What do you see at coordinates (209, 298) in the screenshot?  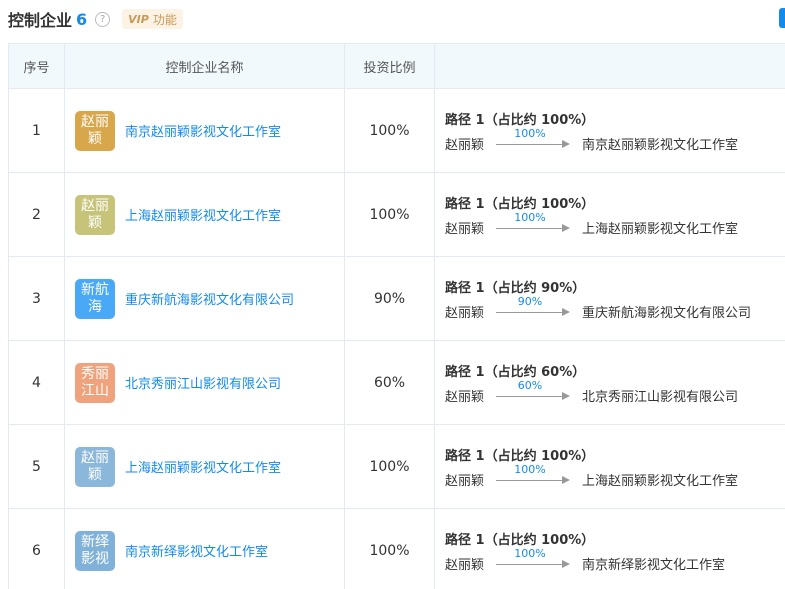 I see `company-name-link: 重庆新航海影视文化有限公司` at bounding box center [209, 298].